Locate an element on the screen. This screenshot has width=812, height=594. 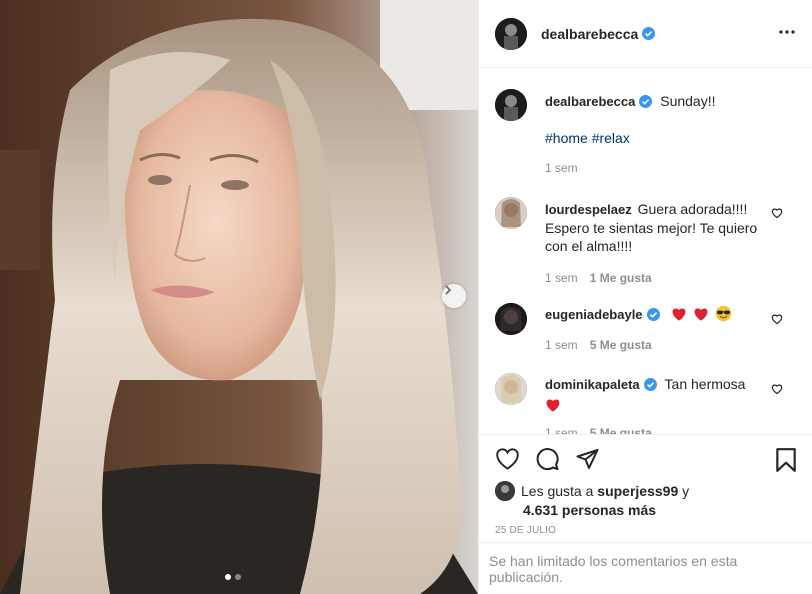
more-horizontal-icon is located at coordinates (787, 32).